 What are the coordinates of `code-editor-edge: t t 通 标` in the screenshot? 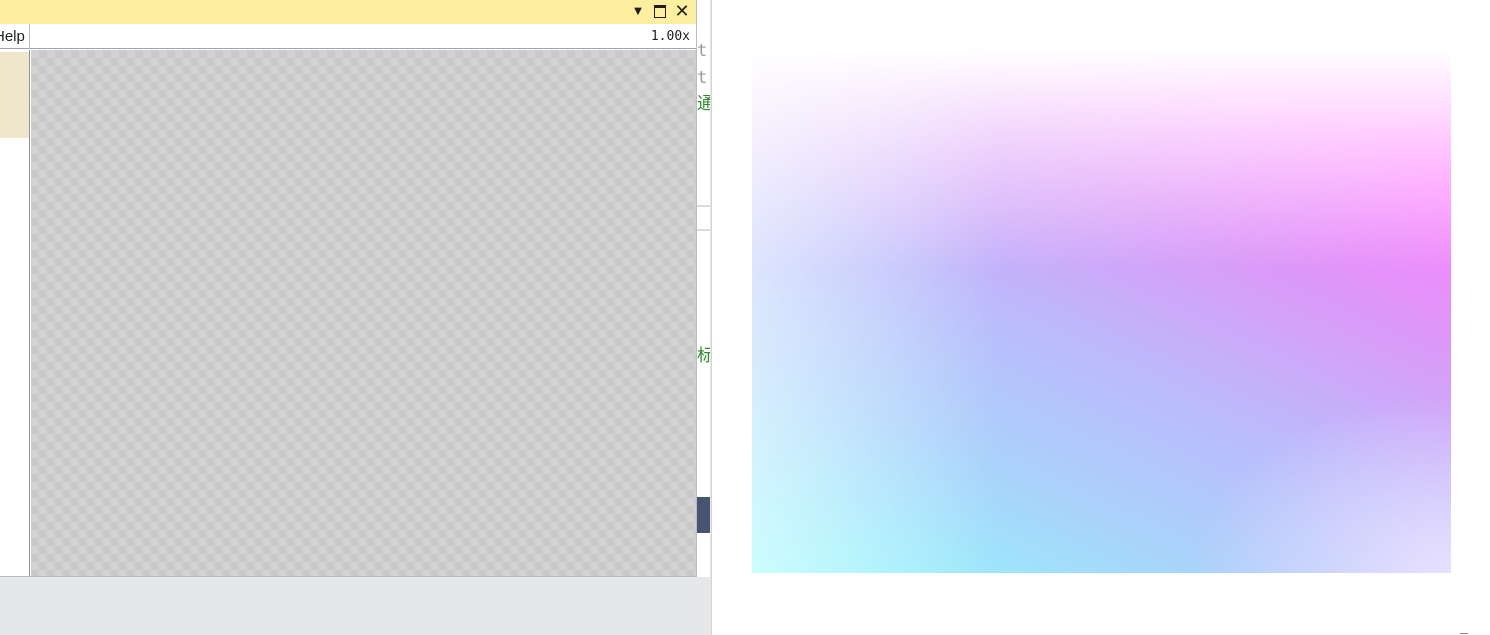 It's located at (703, 317).